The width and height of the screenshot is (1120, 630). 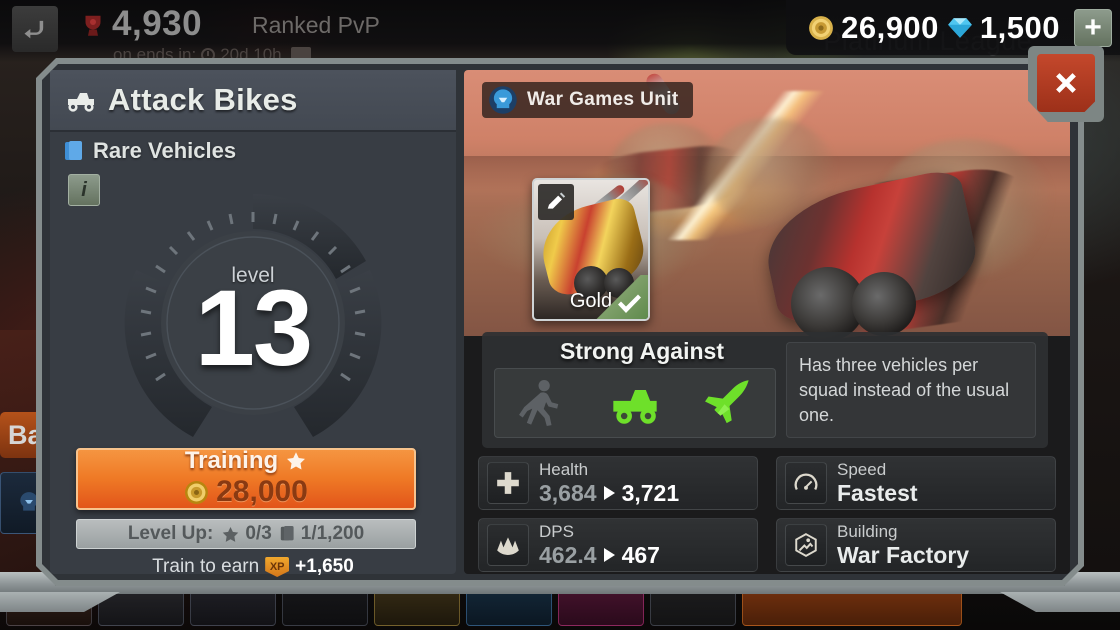 I want to click on level-up-stars: 0/3, so click(x=246, y=534).